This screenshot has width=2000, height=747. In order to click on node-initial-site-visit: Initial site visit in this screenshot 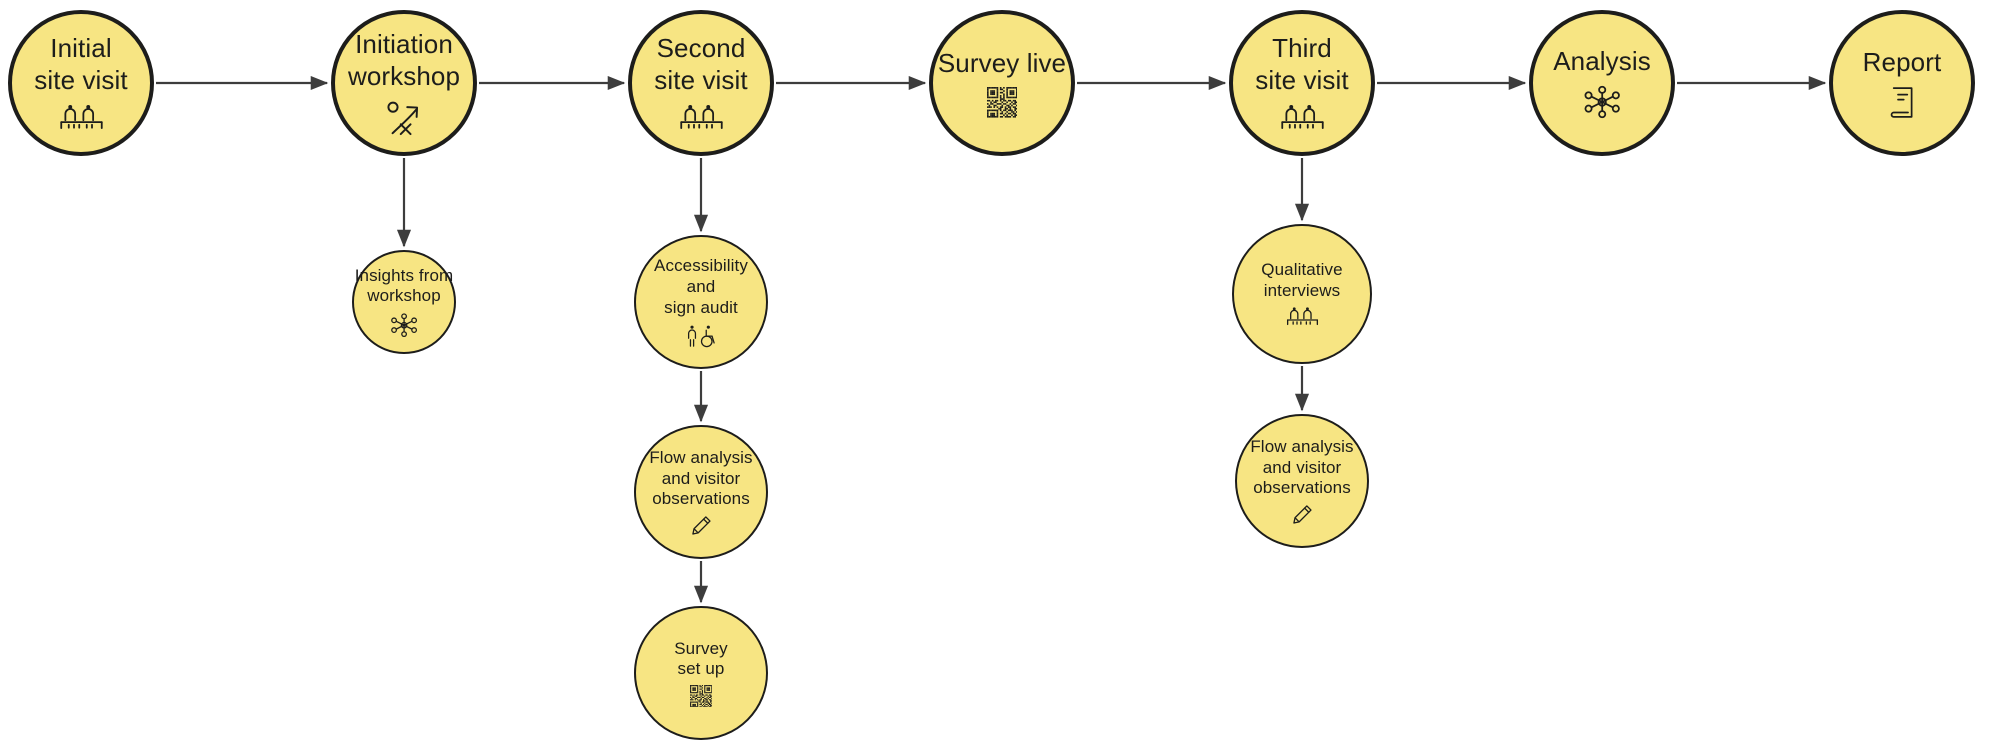, I will do `click(81, 83)`.